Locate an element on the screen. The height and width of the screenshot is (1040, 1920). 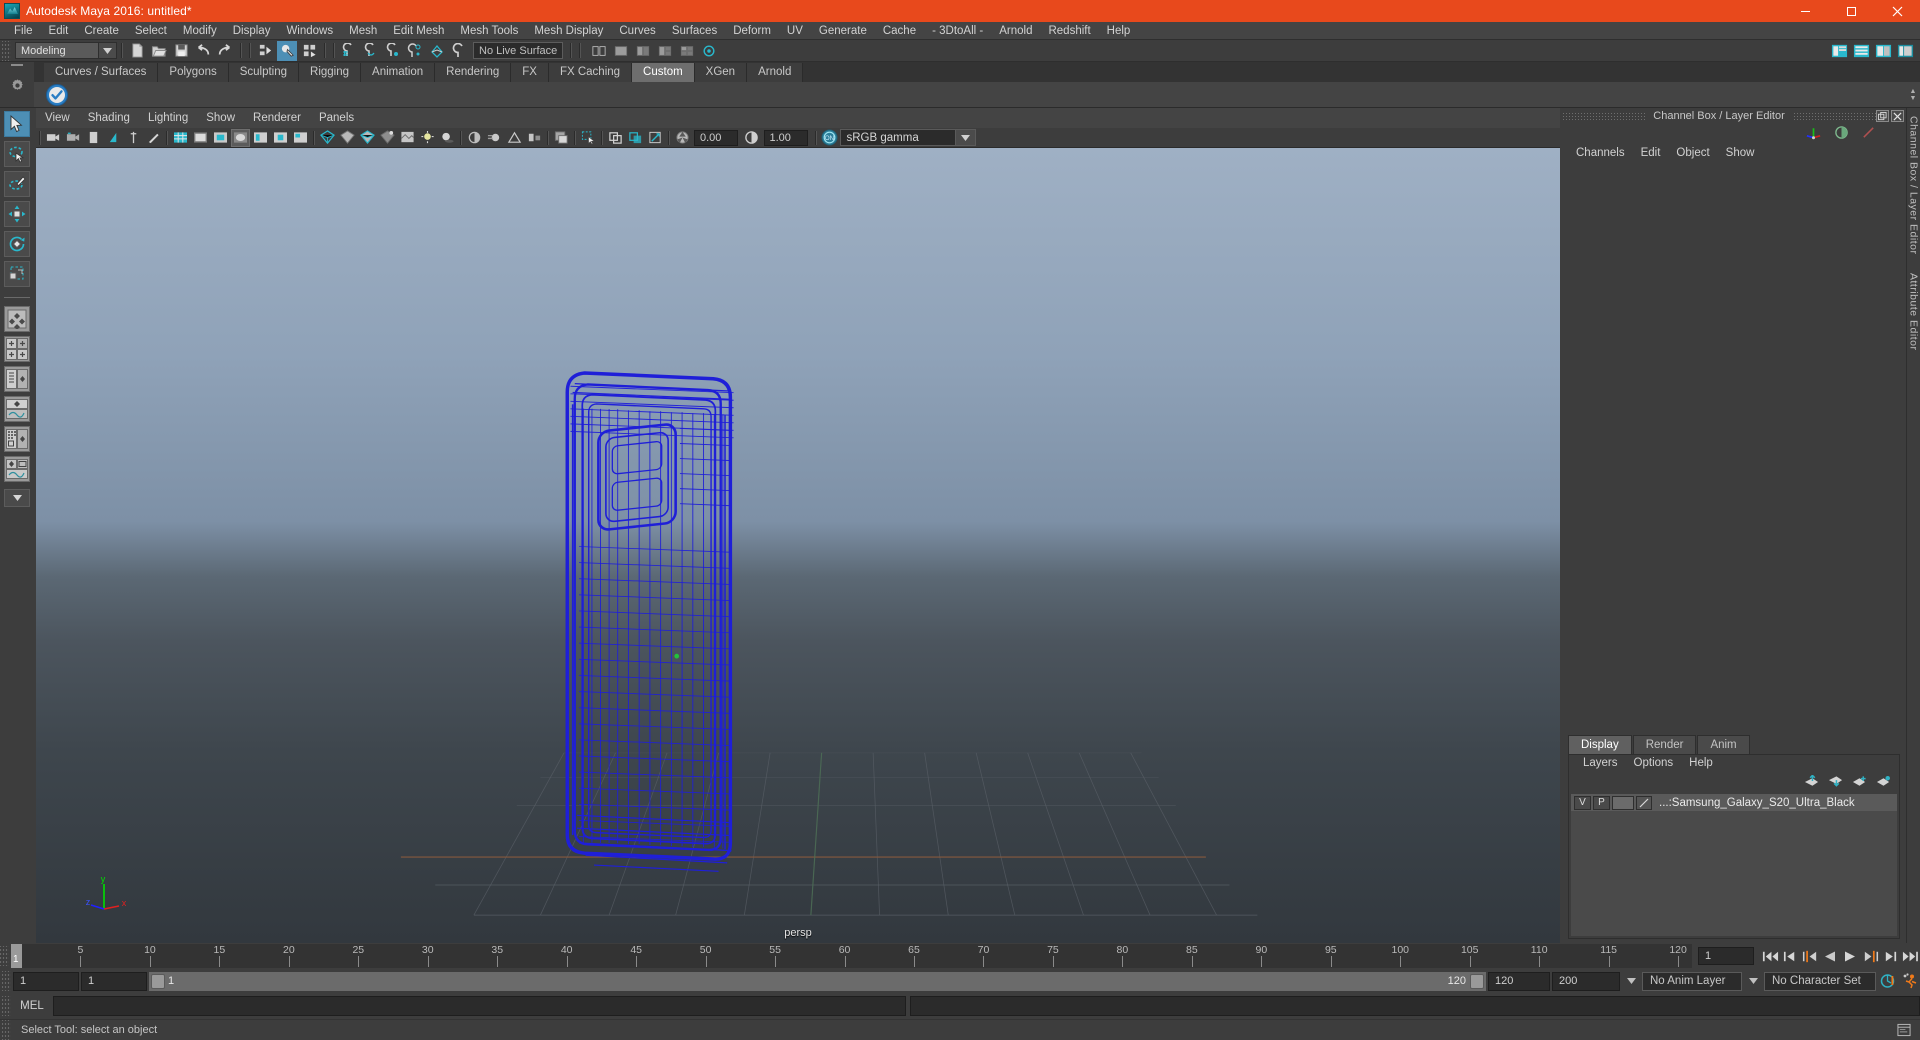
manipulator-axes-icon is located at coordinates (1813, 134).